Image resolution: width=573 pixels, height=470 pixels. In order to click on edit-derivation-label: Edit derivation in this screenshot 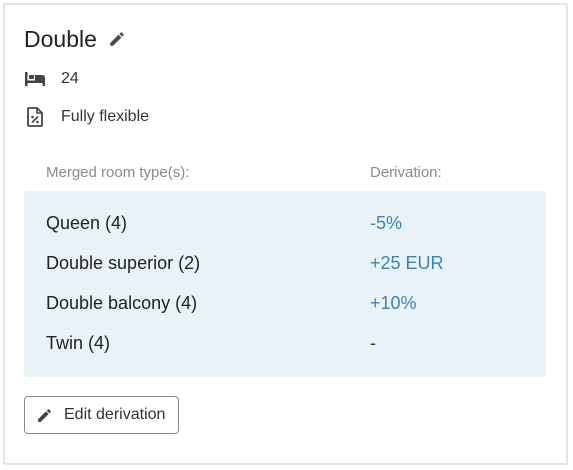, I will do `click(115, 414)`.